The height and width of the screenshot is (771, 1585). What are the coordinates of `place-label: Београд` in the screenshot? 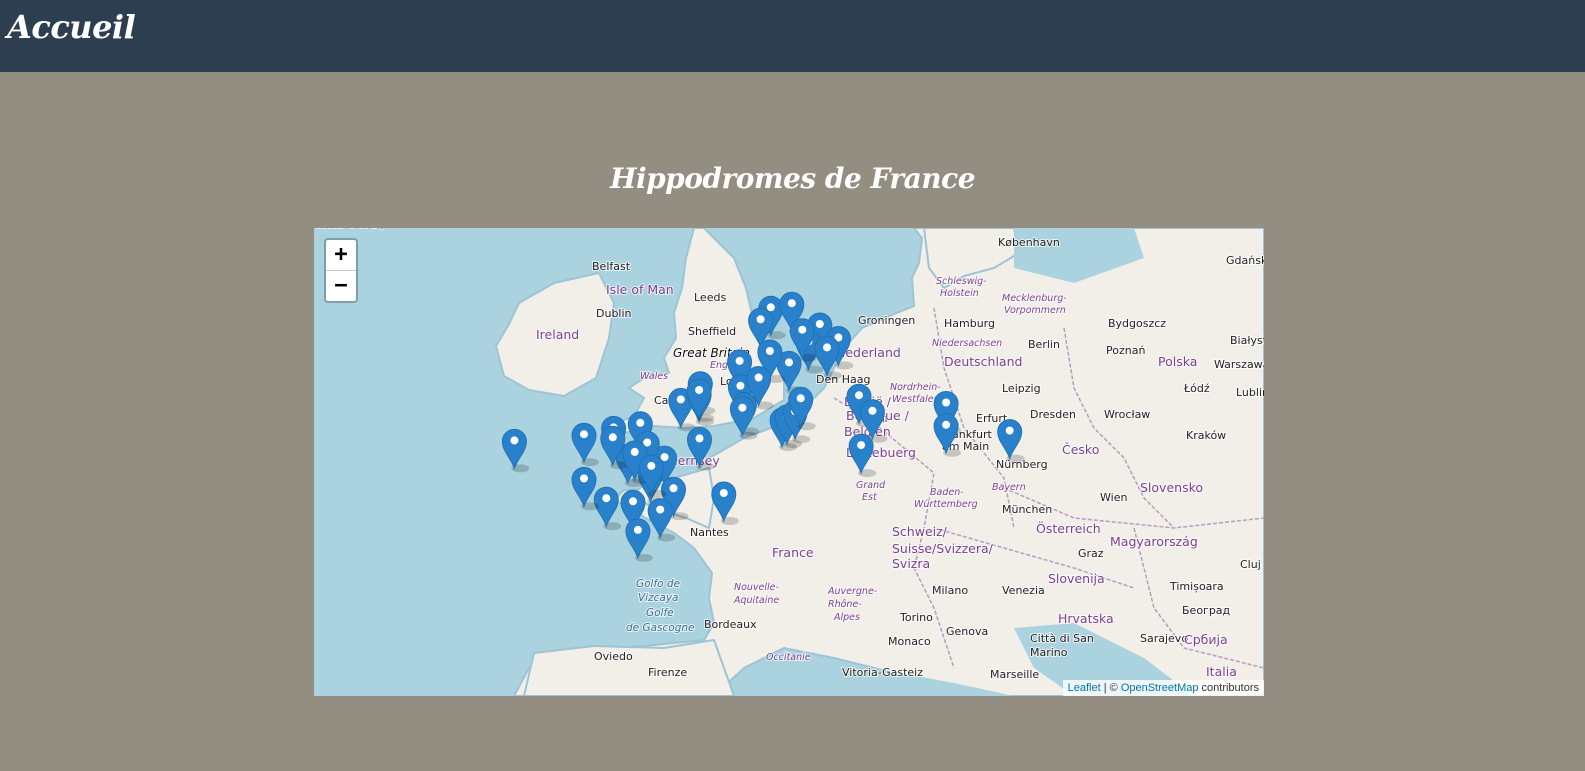 It's located at (1206, 610).